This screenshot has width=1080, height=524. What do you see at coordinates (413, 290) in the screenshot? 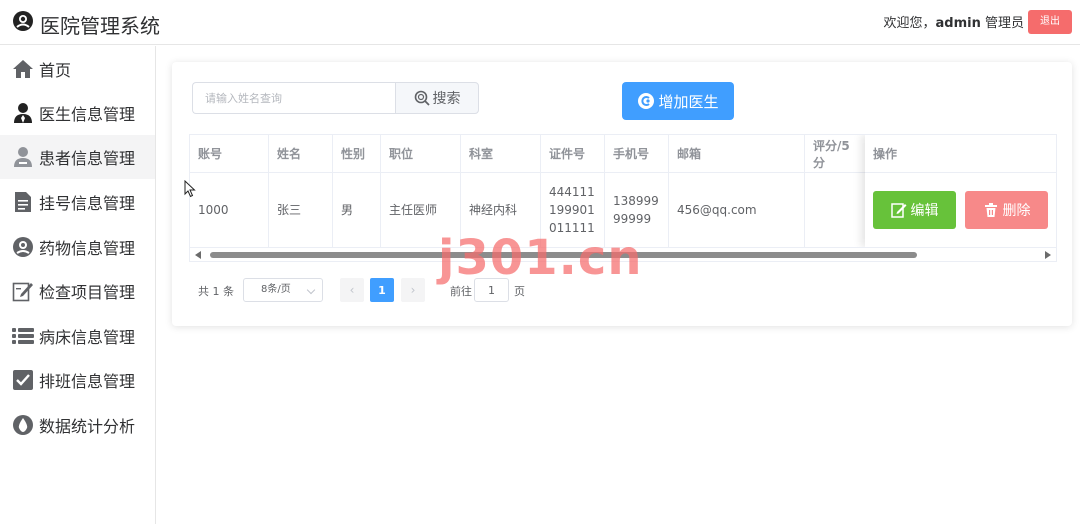
I see `next-page-button: ›` at bounding box center [413, 290].